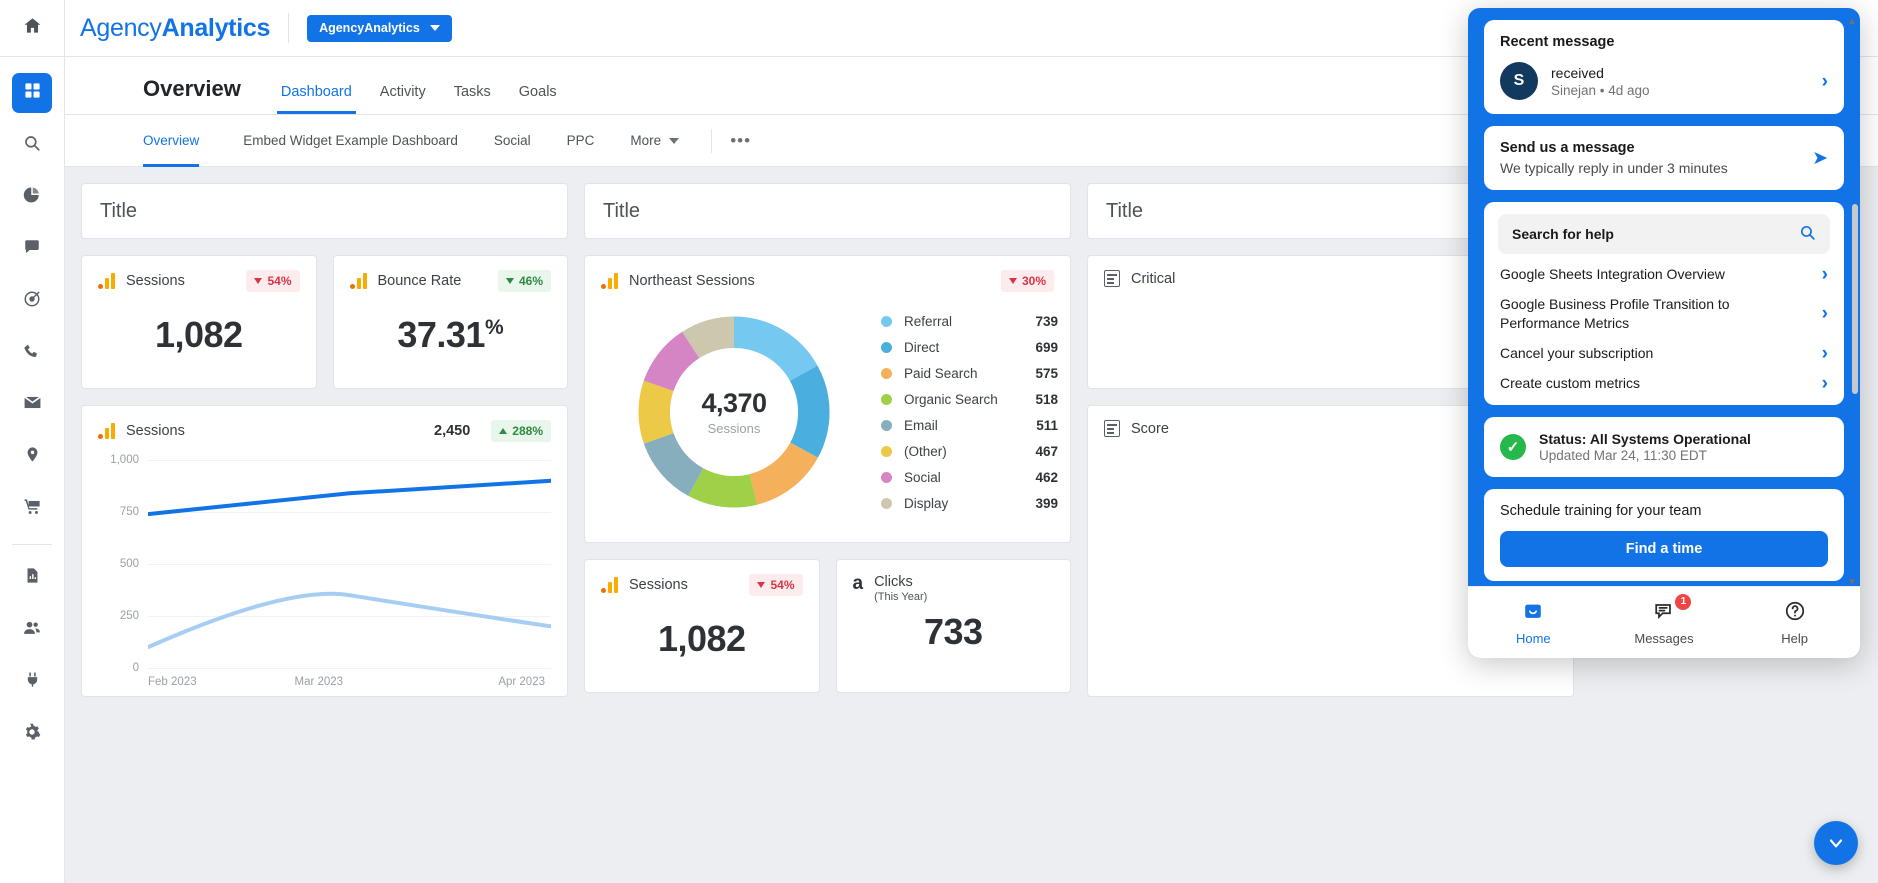  Describe the element at coordinates (32, 28) in the screenshot. I see `sidebar-item-home` at that location.